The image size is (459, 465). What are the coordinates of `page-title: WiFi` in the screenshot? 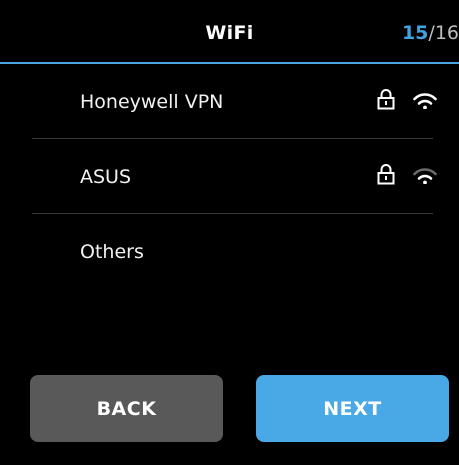 It's located at (229, 33).